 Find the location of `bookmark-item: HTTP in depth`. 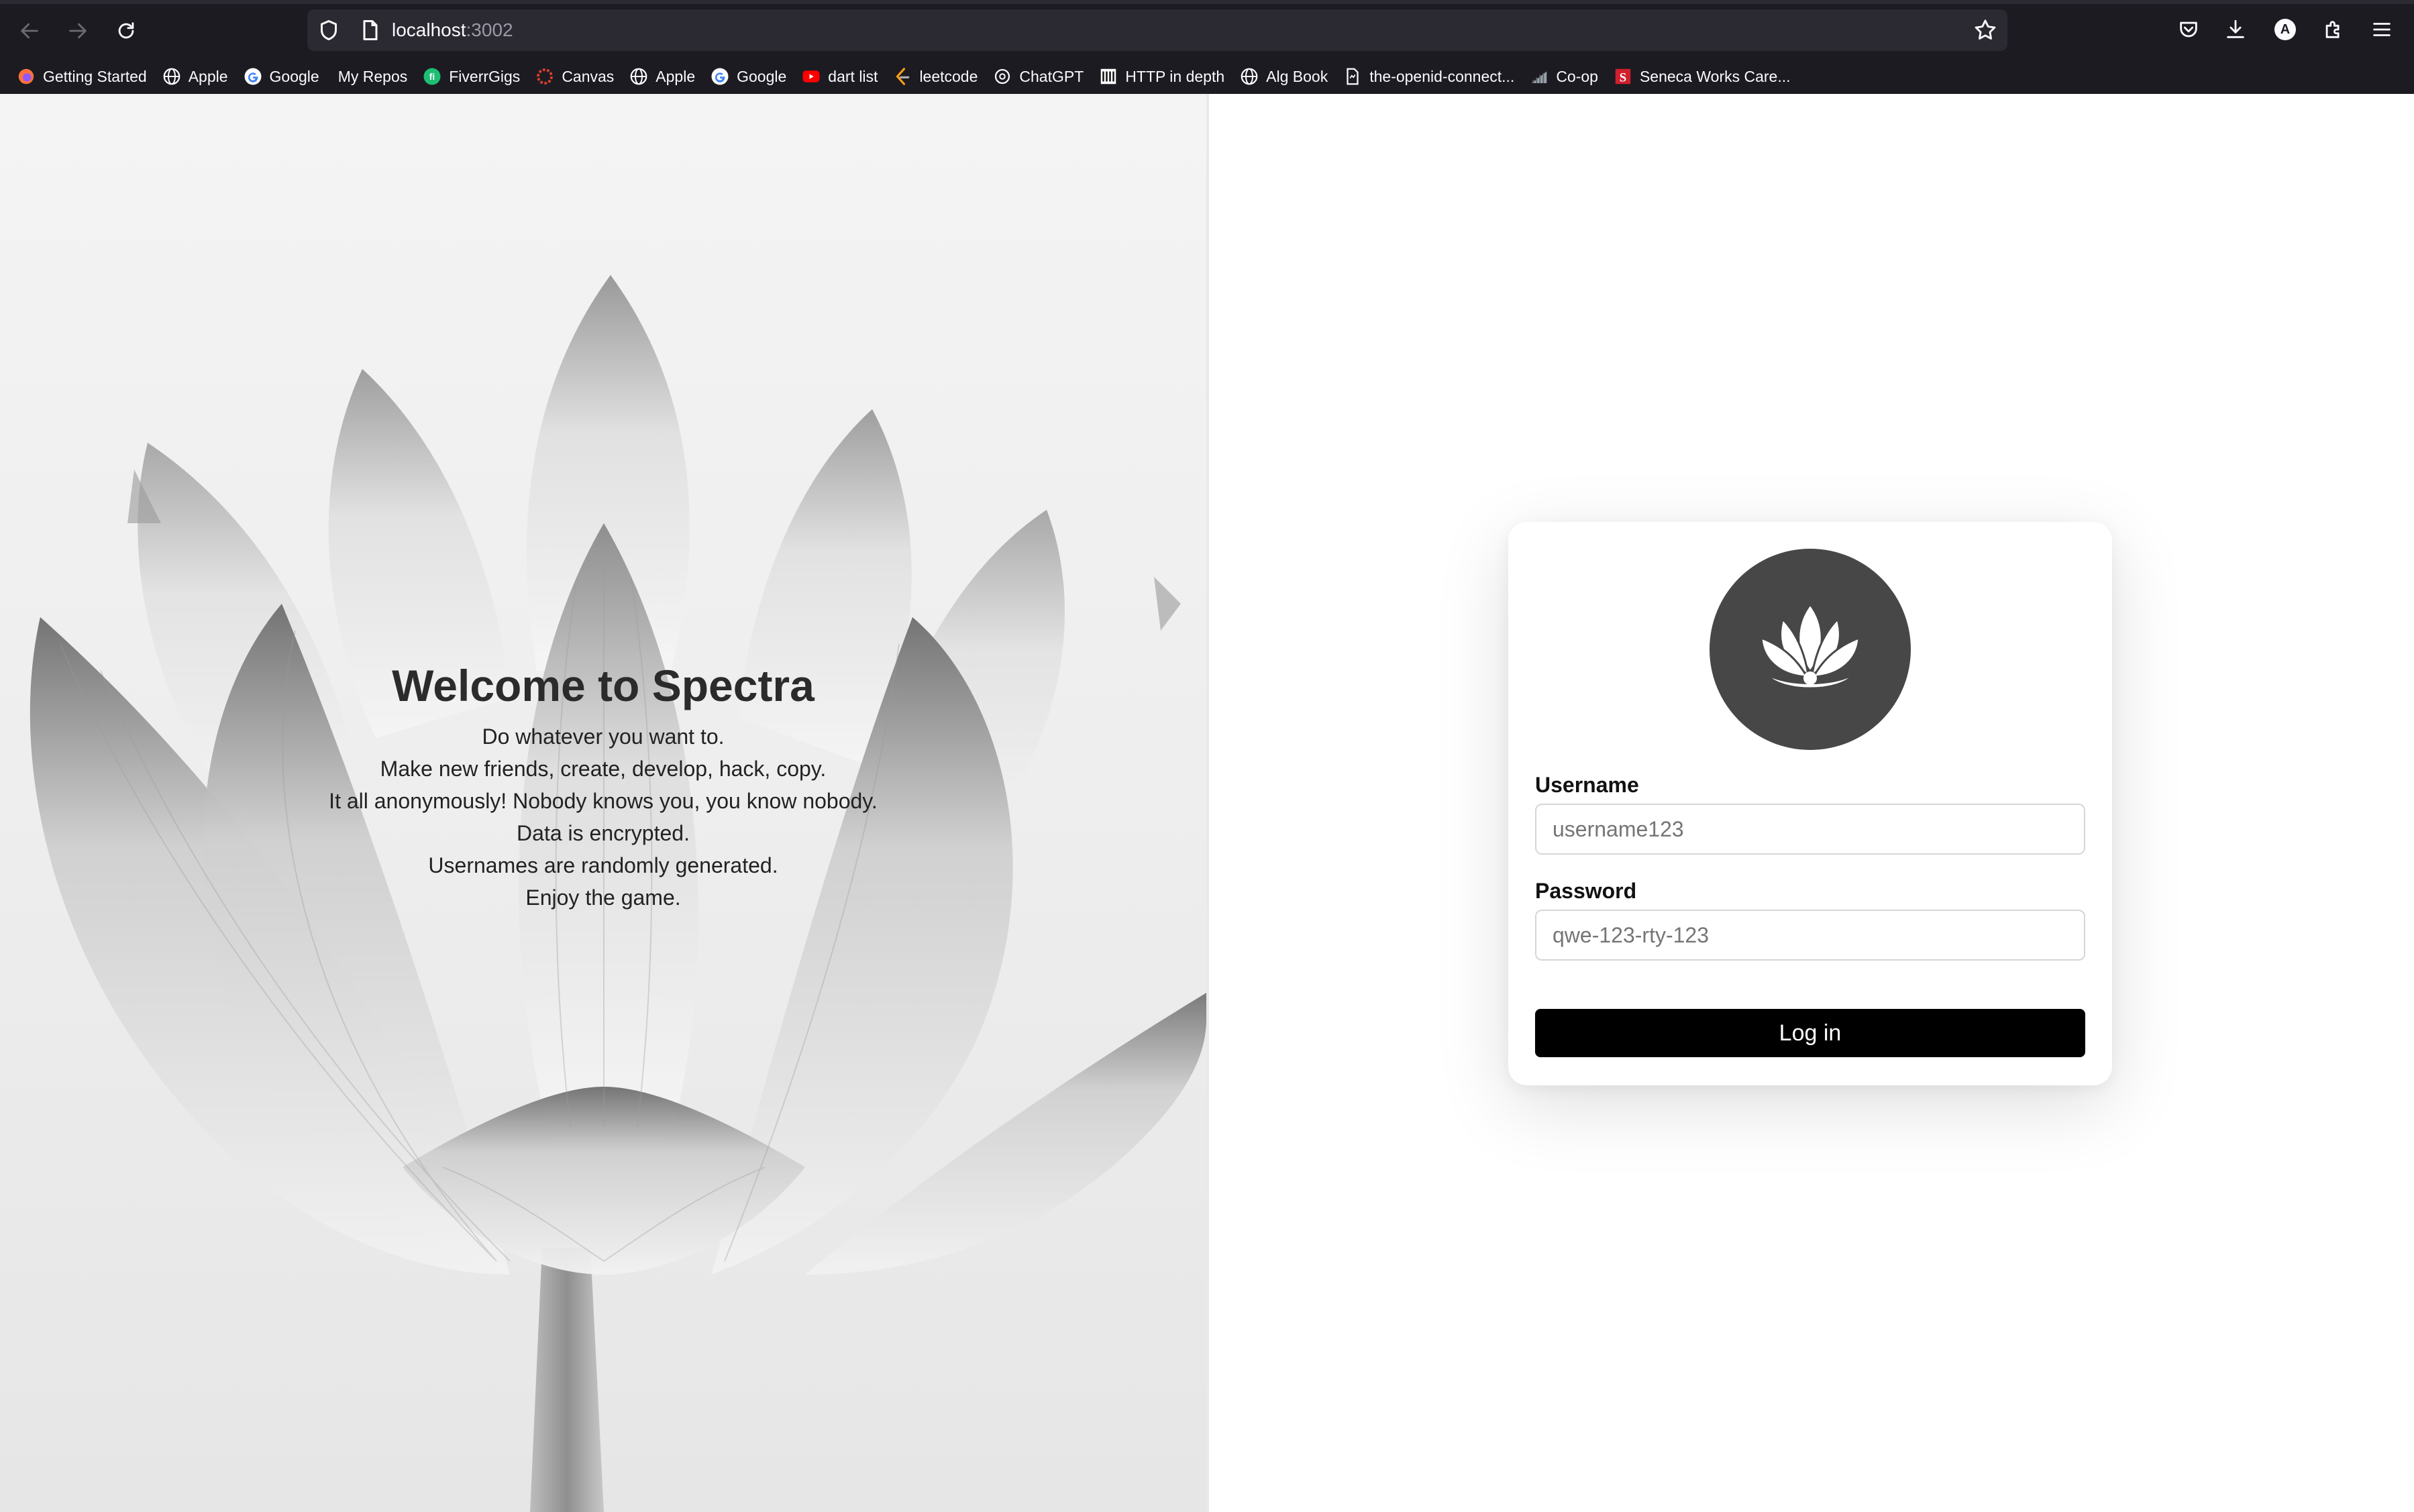

bookmark-item: HTTP in depth is located at coordinates (1164, 76).